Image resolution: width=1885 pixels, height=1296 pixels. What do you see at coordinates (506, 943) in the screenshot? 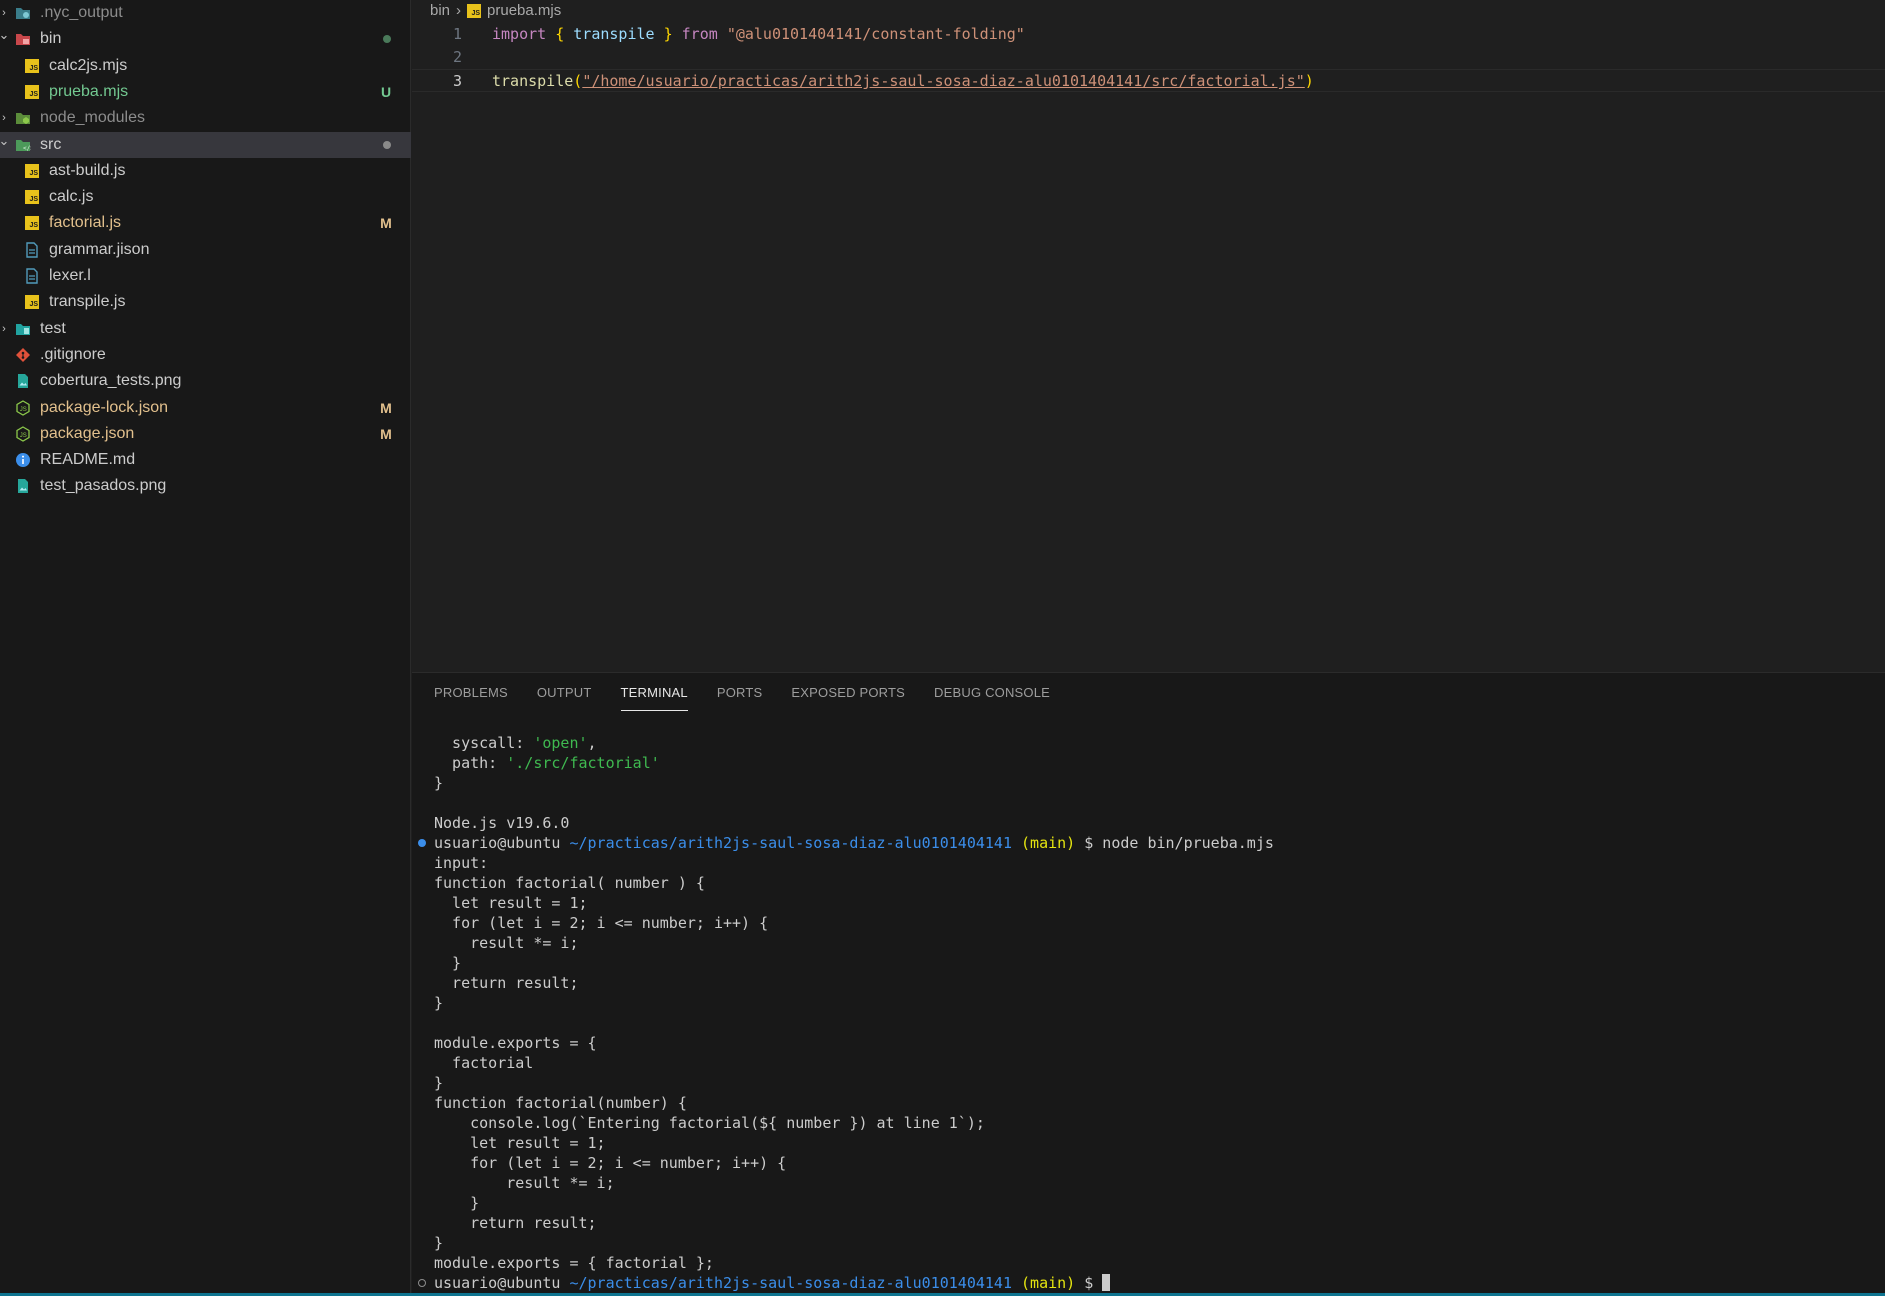
I see `terminal-text: result *= i;` at bounding box center [506, 943].